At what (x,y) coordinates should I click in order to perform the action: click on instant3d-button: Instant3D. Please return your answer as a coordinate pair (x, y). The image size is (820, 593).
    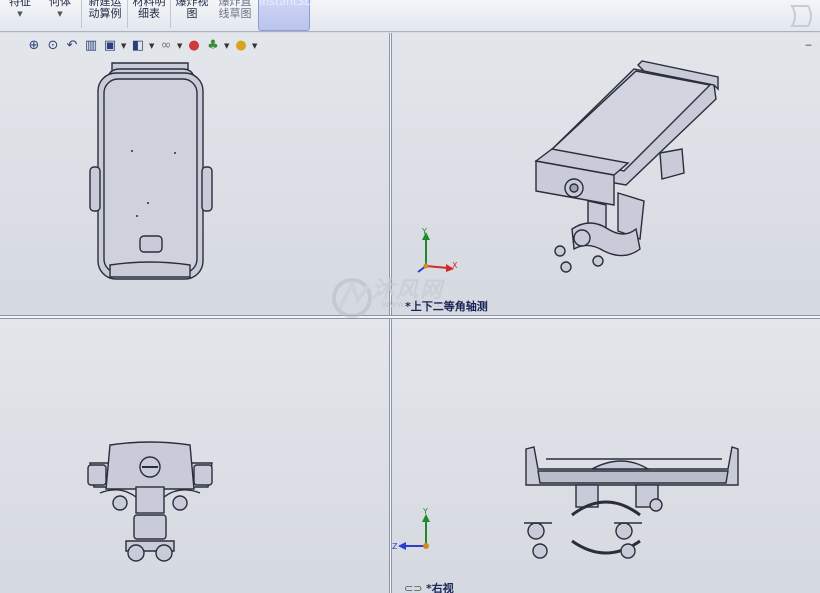
    Looking at the image, I should click on (285, 15).